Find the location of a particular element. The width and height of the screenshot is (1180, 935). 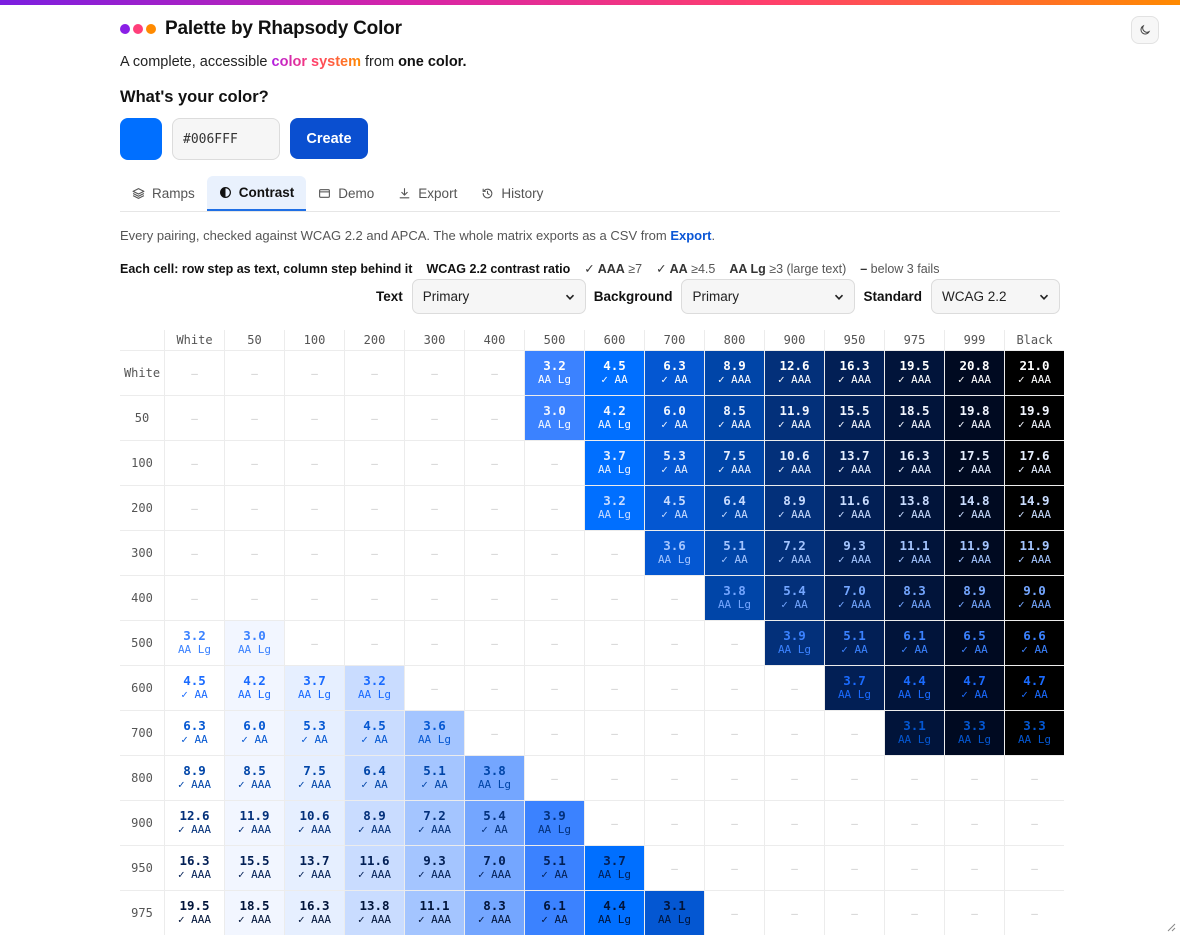

contrast-ratio: 6.6 is located at coordinates (1034, 635).